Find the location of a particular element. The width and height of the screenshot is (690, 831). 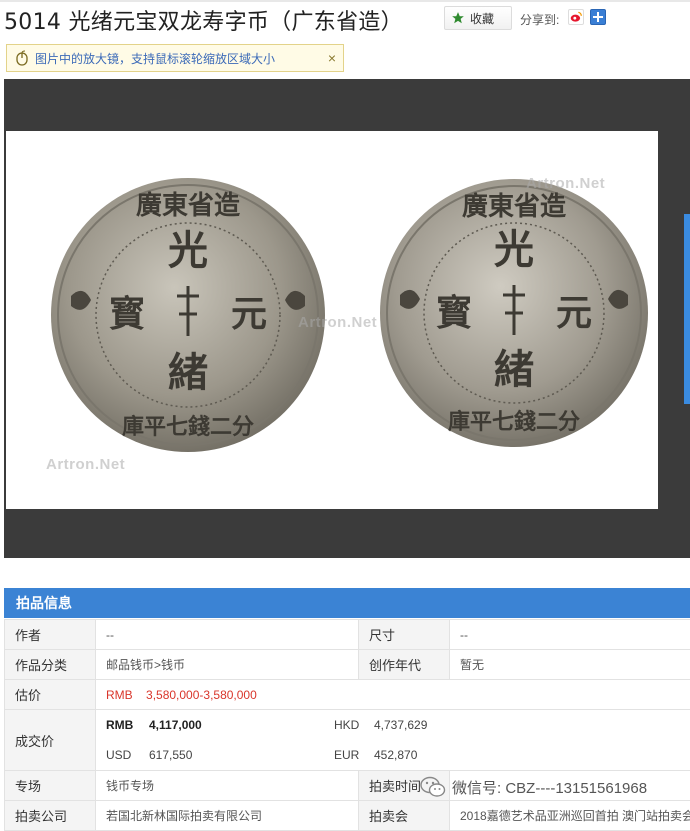

wechat-icon is located at coordinates (433, 787).